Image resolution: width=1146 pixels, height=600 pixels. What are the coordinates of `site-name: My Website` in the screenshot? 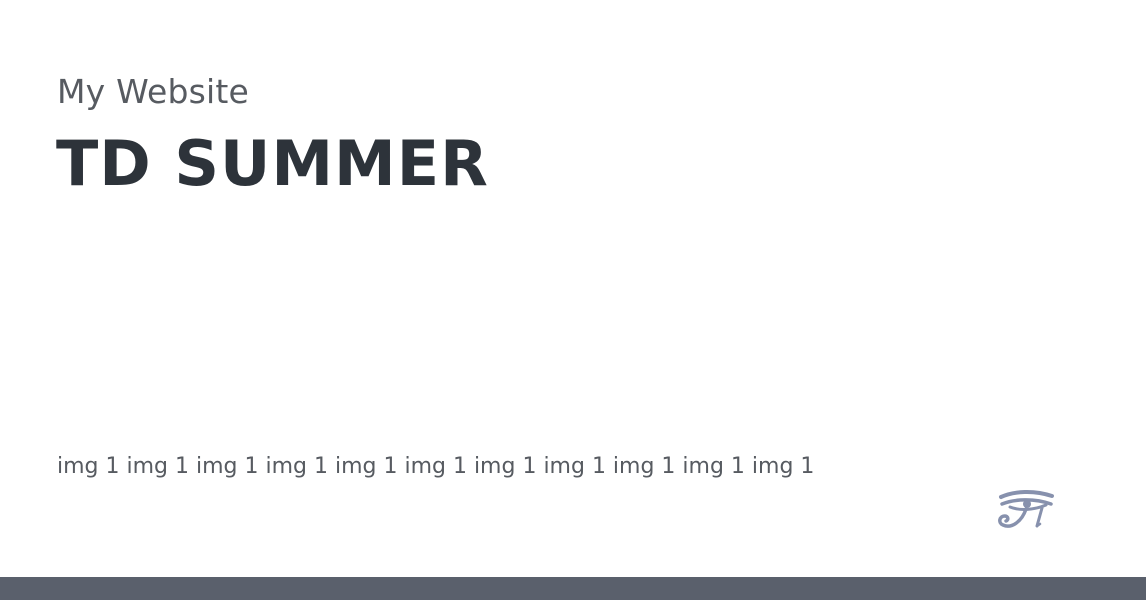 It's located at (153, 91).